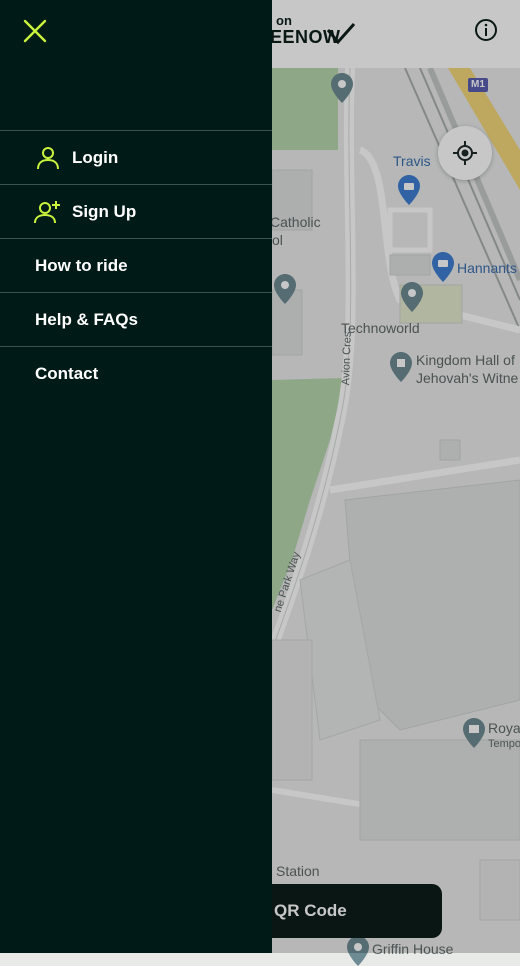  Describe the element at coordinates (136, 157) in the screenshot. I see `menu-item-login: Login` at that location.